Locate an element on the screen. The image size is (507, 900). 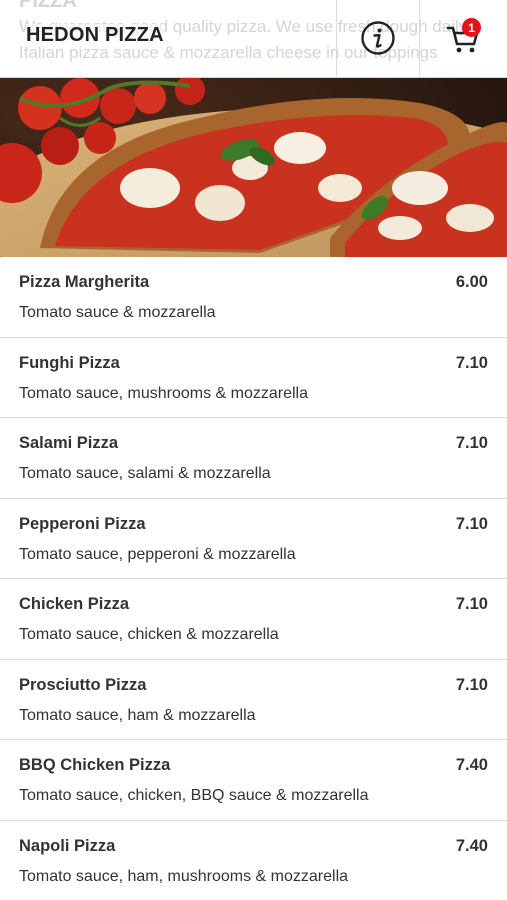
menu-item-description: Tomato sauce, chicken & mozzarella is located at coordinates (149, 634).